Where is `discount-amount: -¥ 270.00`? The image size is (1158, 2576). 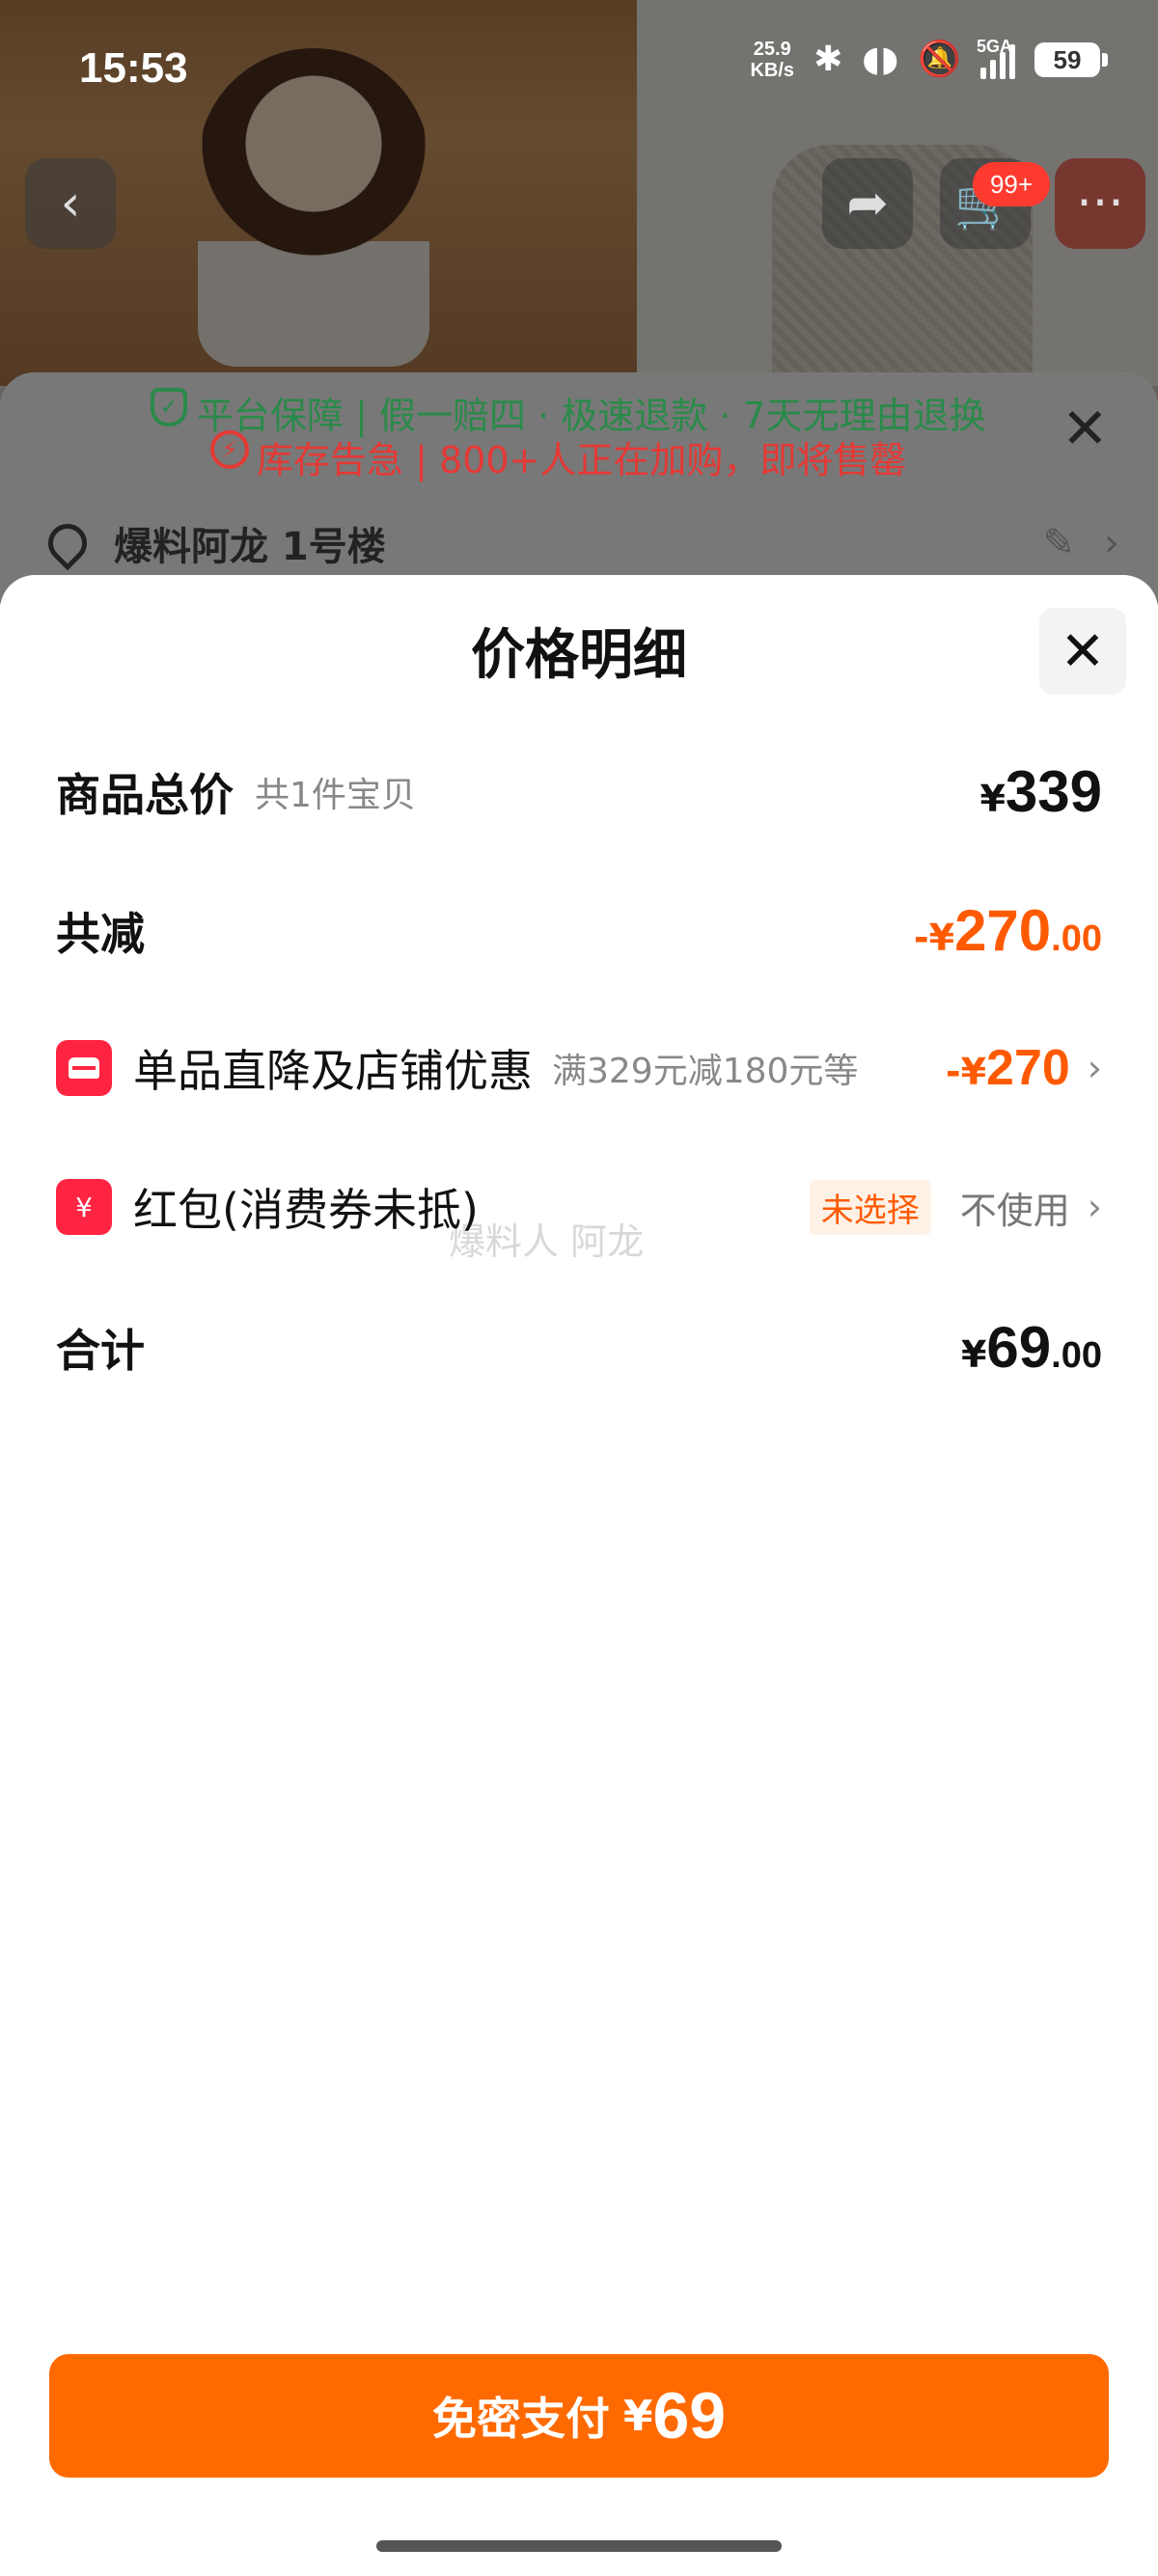
discount-amount: -¥ 270.00 is located at coordinates (1007, 931).